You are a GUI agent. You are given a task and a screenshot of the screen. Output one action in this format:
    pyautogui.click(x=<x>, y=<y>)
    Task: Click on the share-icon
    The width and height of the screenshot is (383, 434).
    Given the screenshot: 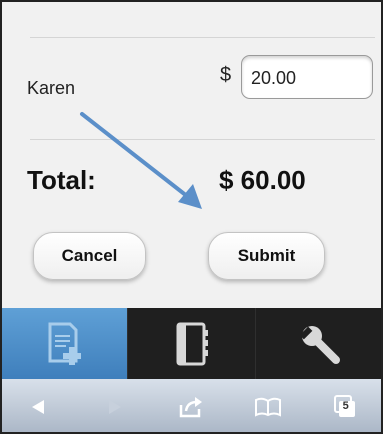 What is the action you would take?
    pyautogui.click(x=191, y=406)
    